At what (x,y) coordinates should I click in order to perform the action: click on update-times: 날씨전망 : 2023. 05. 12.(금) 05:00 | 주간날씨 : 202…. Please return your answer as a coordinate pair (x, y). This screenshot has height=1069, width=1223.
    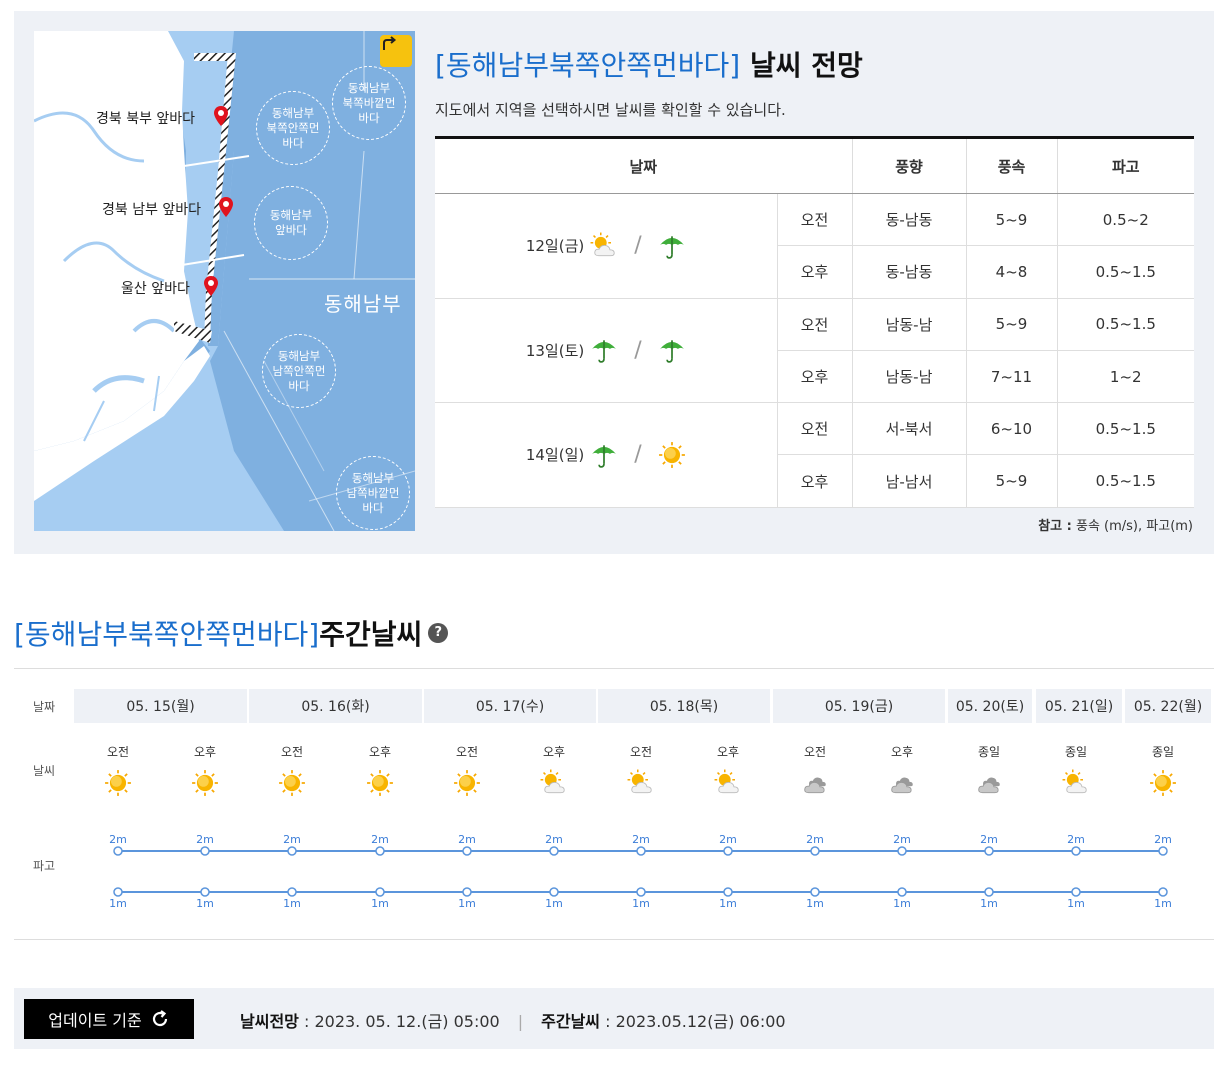
    Looking at the image, I should click on (513, 1020).